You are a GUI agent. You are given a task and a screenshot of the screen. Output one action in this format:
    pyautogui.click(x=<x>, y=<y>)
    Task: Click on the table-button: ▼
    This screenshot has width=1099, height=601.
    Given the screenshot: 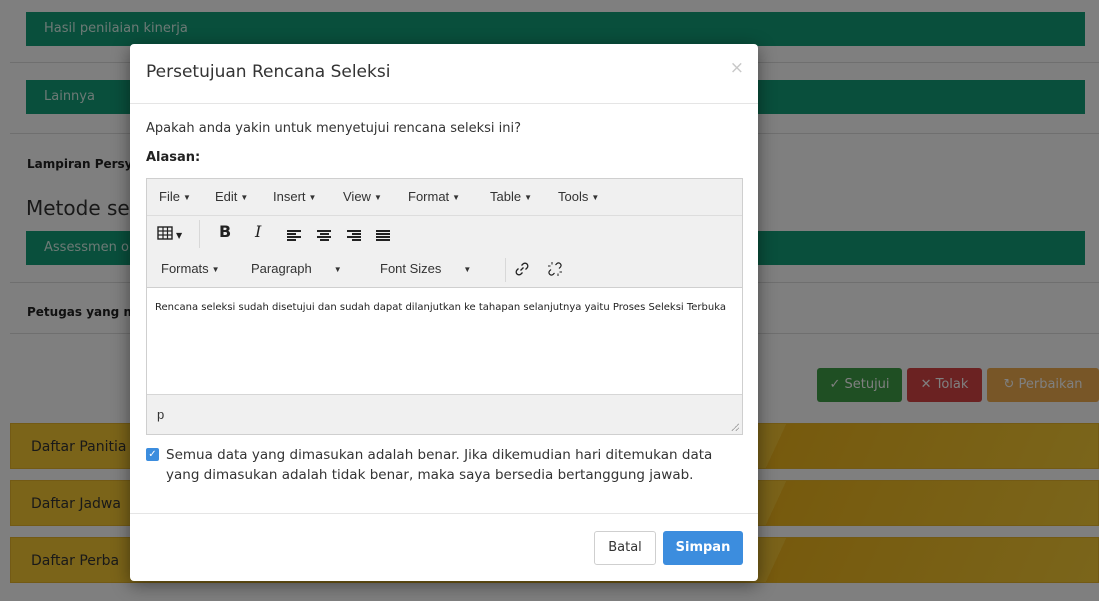 What is the action you would take?
    pyautogui.click(x=169, y=234)
    